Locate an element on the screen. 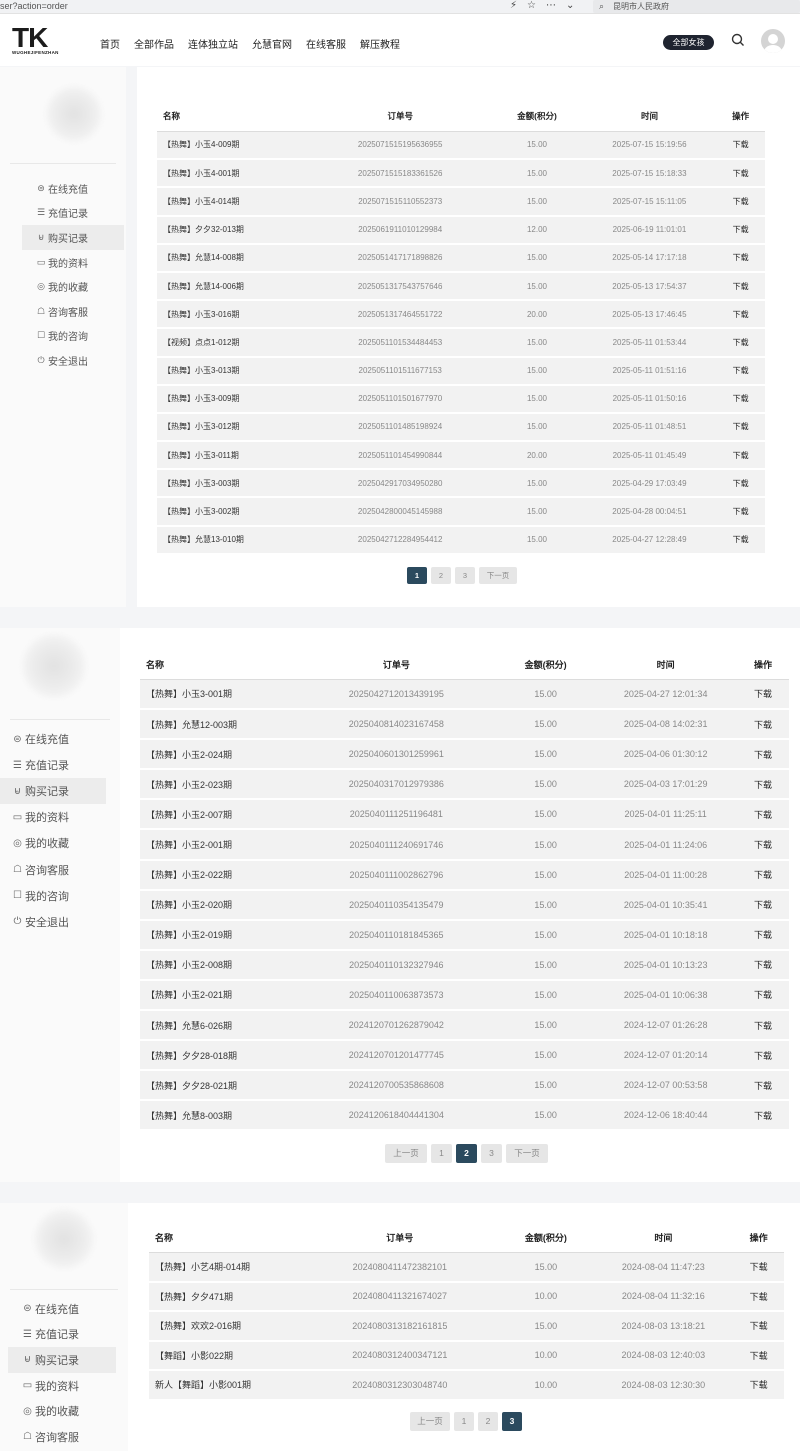  order-name: 【热舞】允慧6-026期 is located at coordinates (218, 1026).